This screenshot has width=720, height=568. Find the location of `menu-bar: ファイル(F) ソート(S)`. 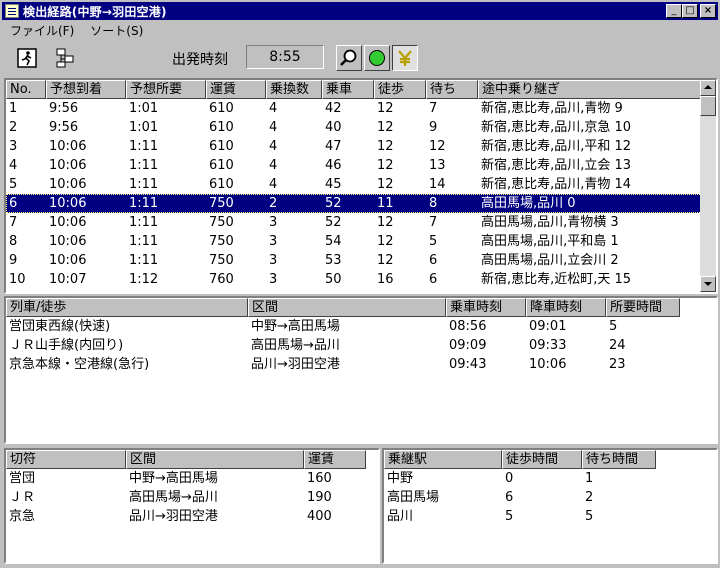

menu-bar: ファイル(F) ソート(S) is located at coordinates (360, 30).